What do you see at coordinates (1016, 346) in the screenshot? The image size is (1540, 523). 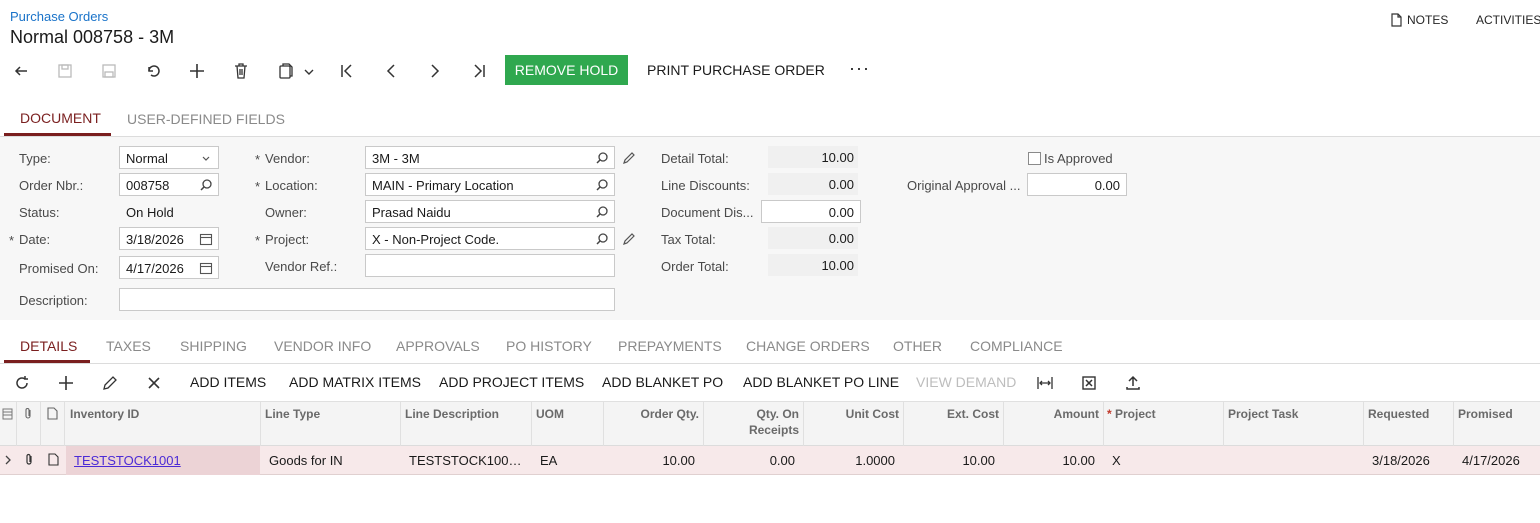 I see `tab-compliance: COMPLIANCE` at bounding box center [1016, 346].